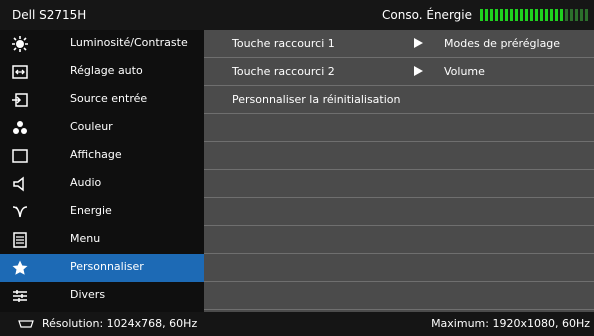 The image size is (594, 336). What do you see at coordinates (106, 70) in the screenshot?
I see `menu-label-auto-adjust: Réglage auto` at bounding box center [106, 70].